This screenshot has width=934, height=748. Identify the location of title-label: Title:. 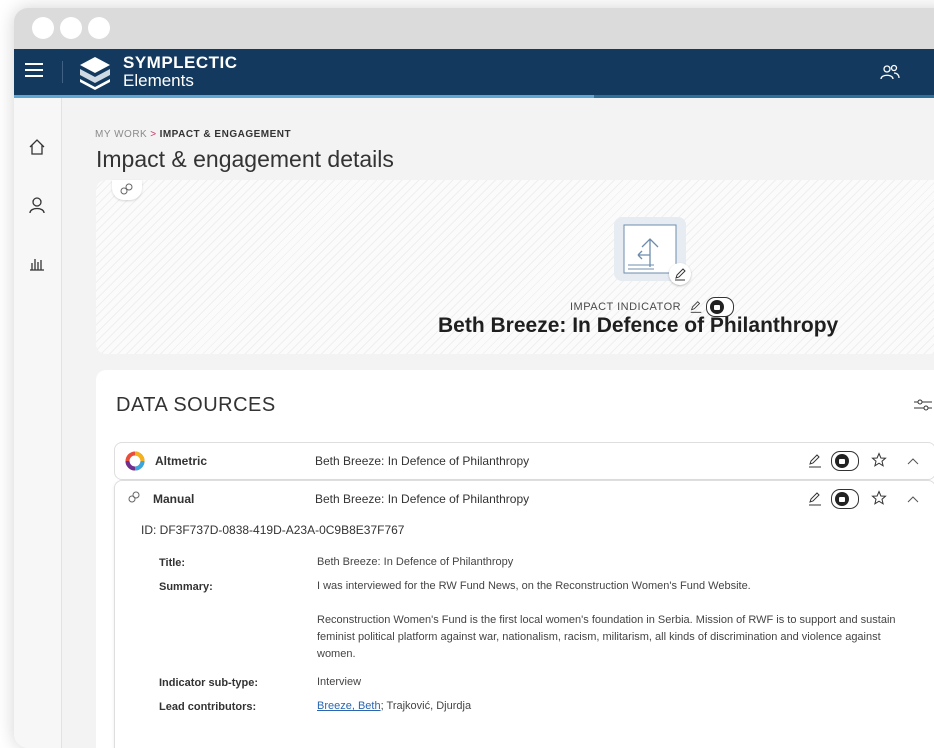
(172, 563).